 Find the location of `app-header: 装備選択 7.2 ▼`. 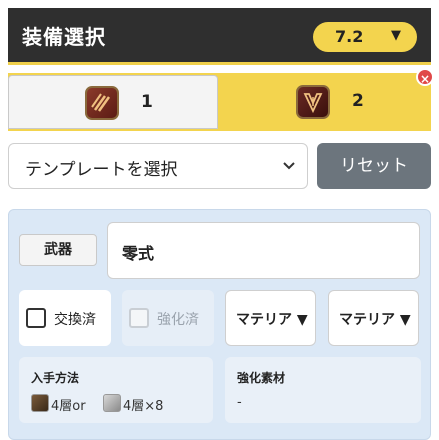

app-header: 装備選択 7.2 ▼ is located at coordinates (219, 36).